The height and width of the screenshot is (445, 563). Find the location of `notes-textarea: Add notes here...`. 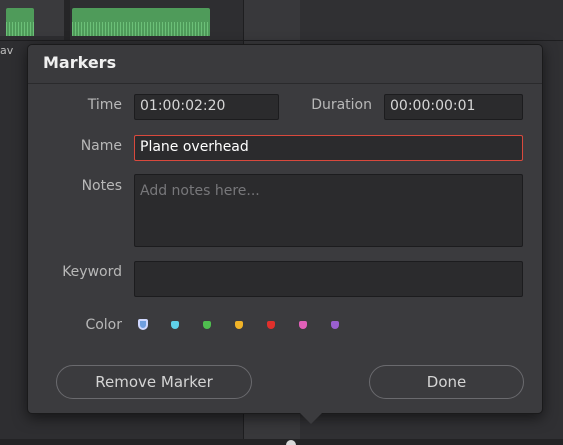

notes-textarea: Add notes here... is located at coordinates (328, 210).